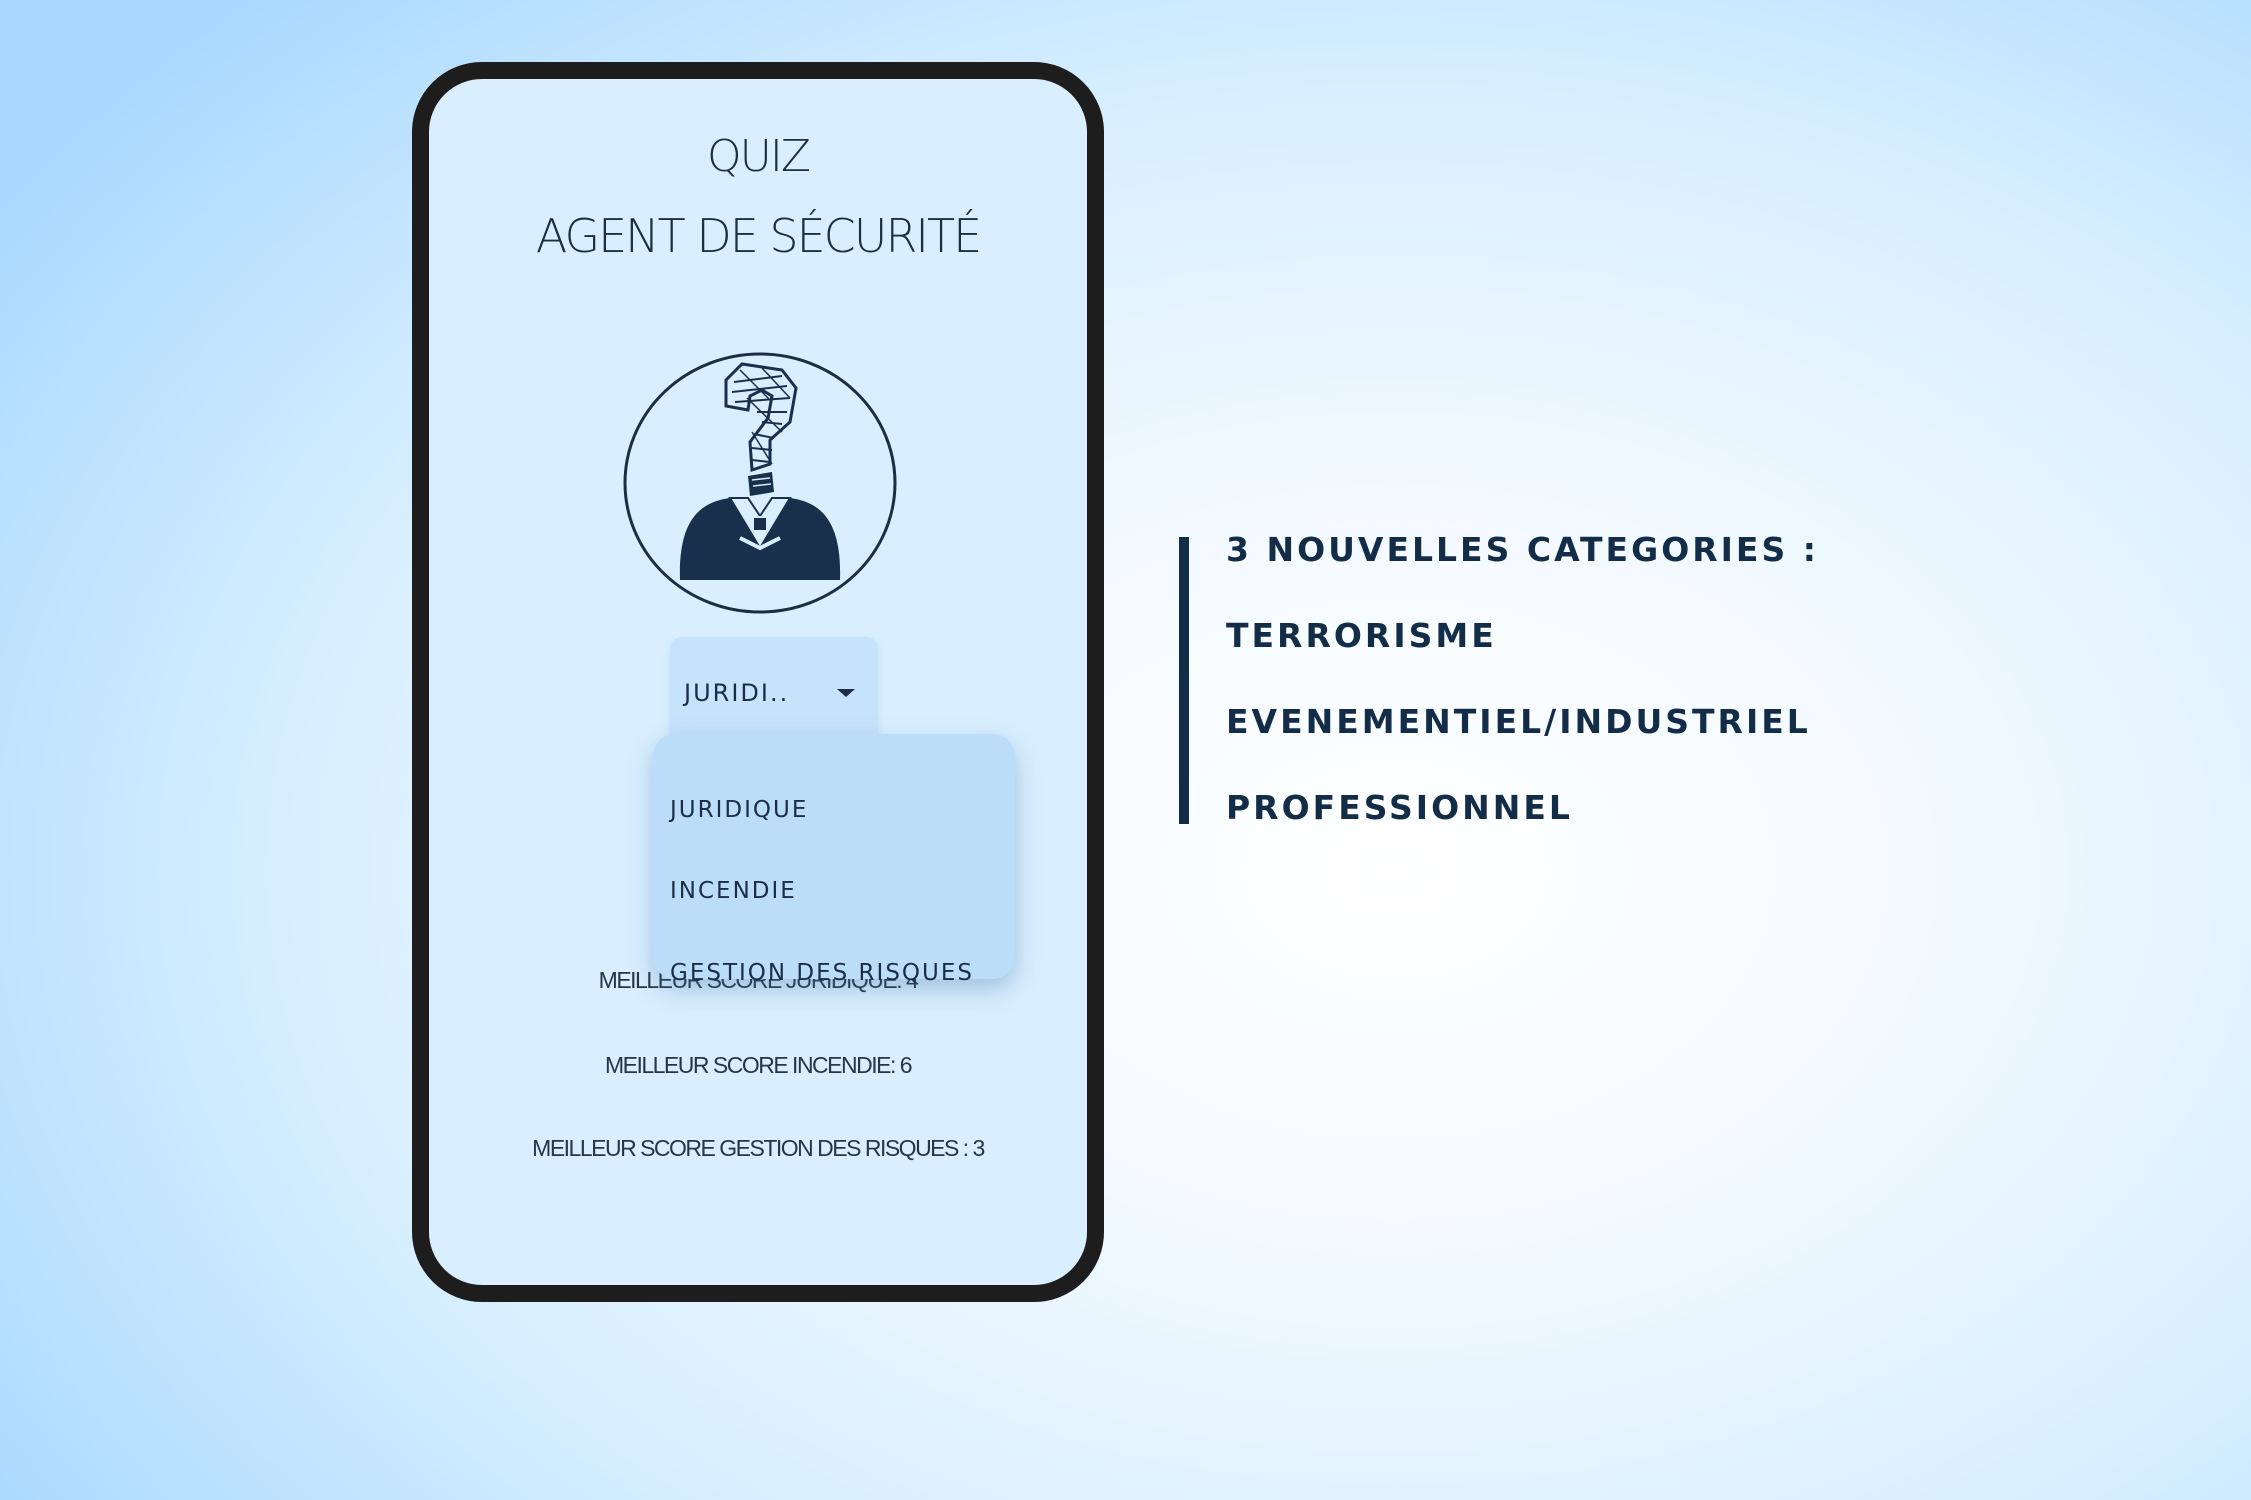 The height and width of the screenshot is (1500, 2251). I want to click on features-heading: 3 NOUVELLES CATEGORIES :, so click(1522, 549).